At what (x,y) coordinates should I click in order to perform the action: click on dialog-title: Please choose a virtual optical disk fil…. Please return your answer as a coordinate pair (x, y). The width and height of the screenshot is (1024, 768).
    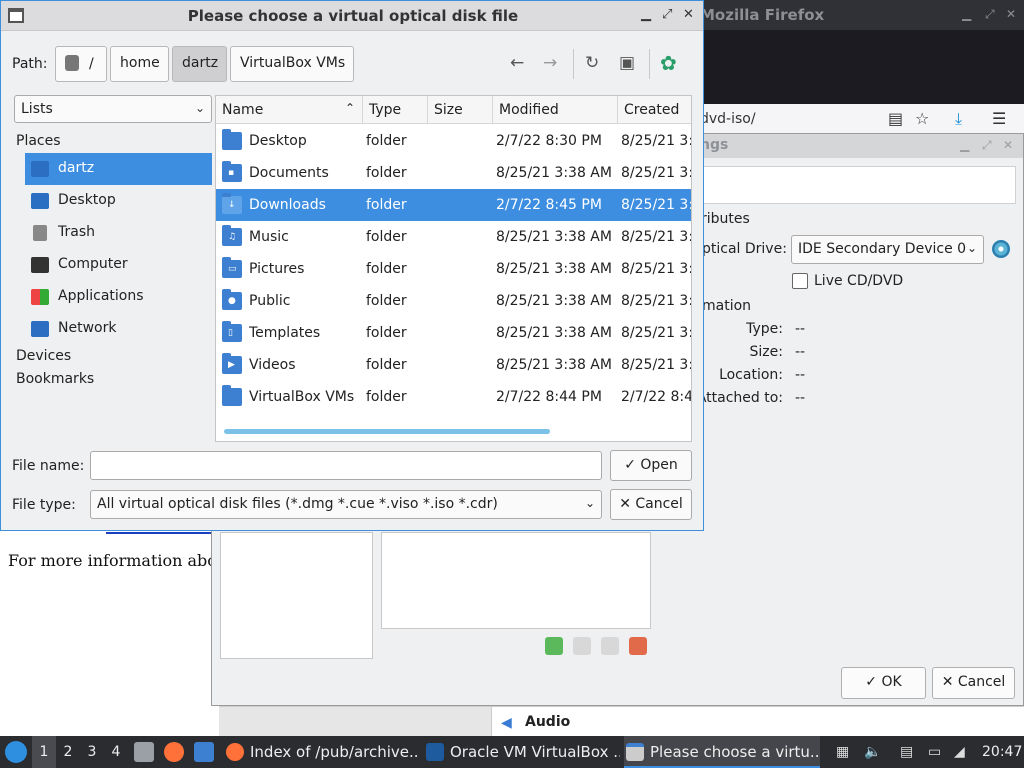
    Looking at the image, I should click on (353, 16).